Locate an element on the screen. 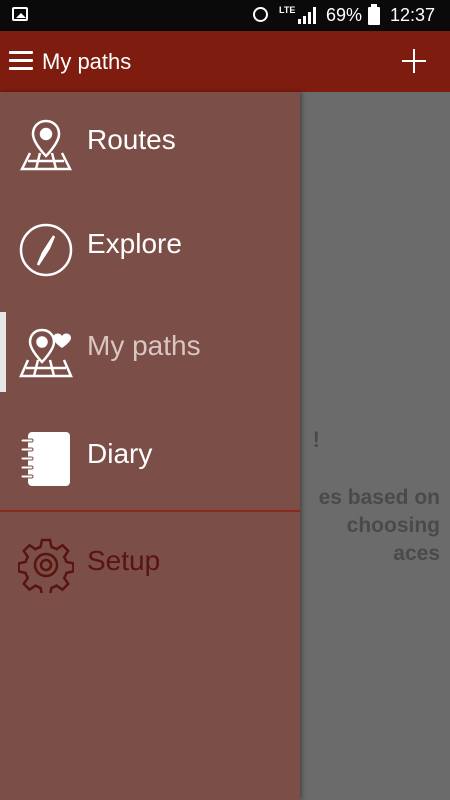 The width and height of the screenshot is (450, 800). hamburger-menu-icon is located at coordinates (21, 61).